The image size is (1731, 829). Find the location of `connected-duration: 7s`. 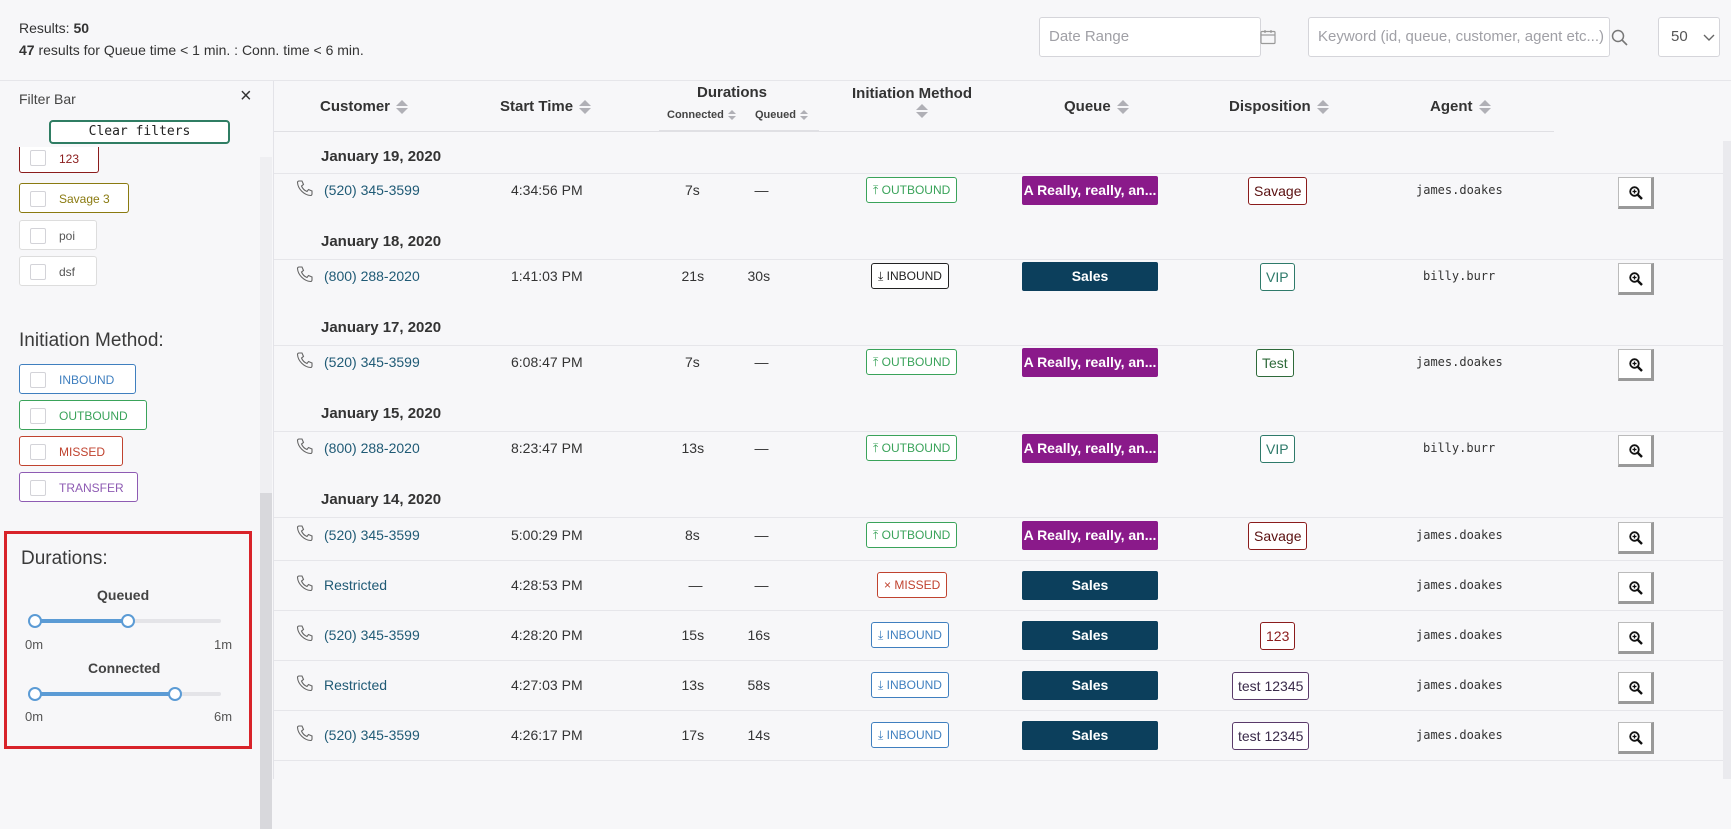

connected-duration: 7s is located at coordinates (692, 190).